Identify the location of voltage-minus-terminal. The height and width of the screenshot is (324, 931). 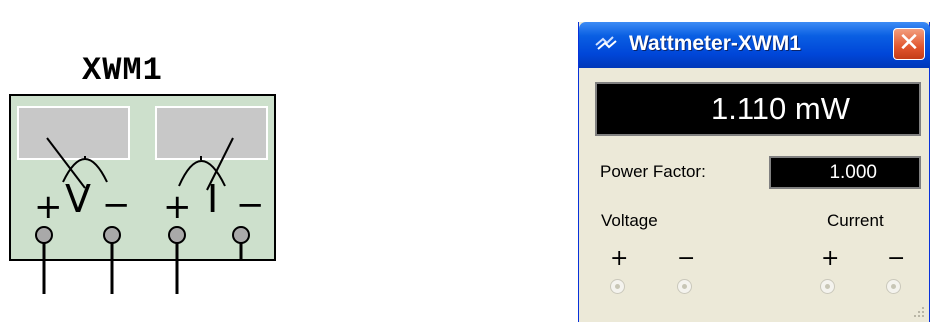
(112, 235).